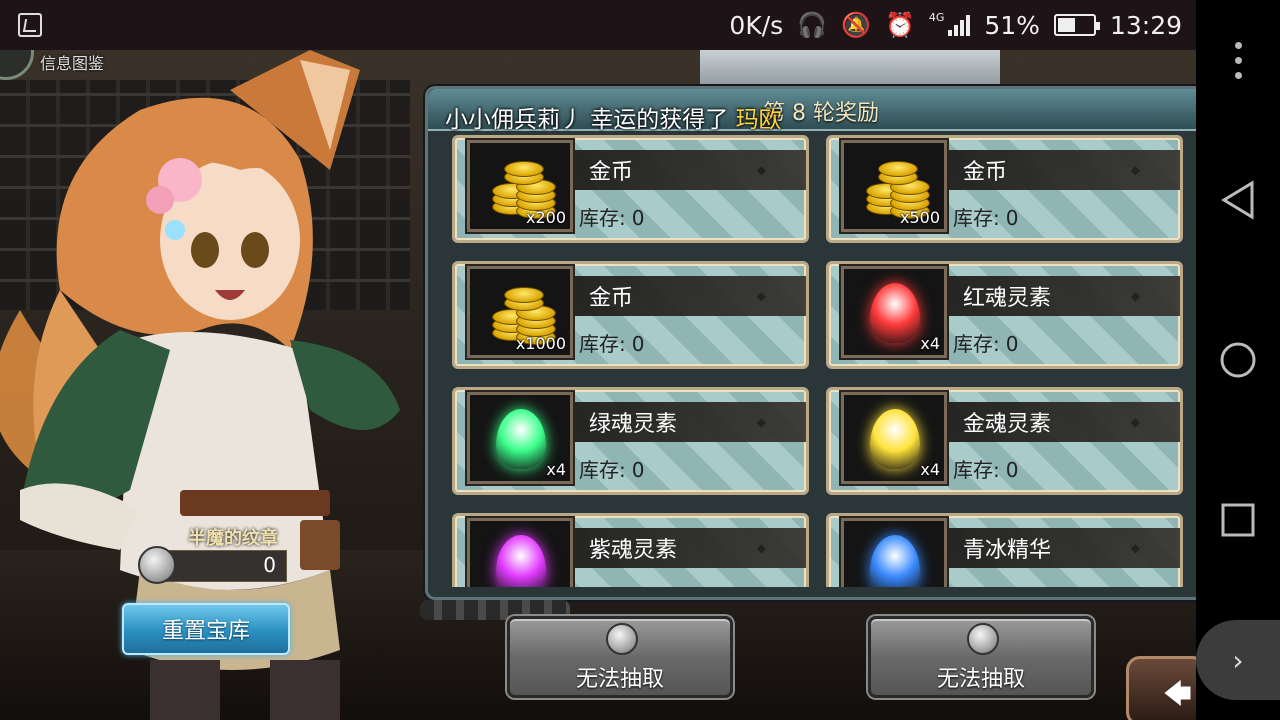 Image resolution: width=1280 pixels, height=720 pixels. I want to click on loot-announcement: 小小佣兵莉丿 幸运的获得了 玛欧, so click(613, 117).